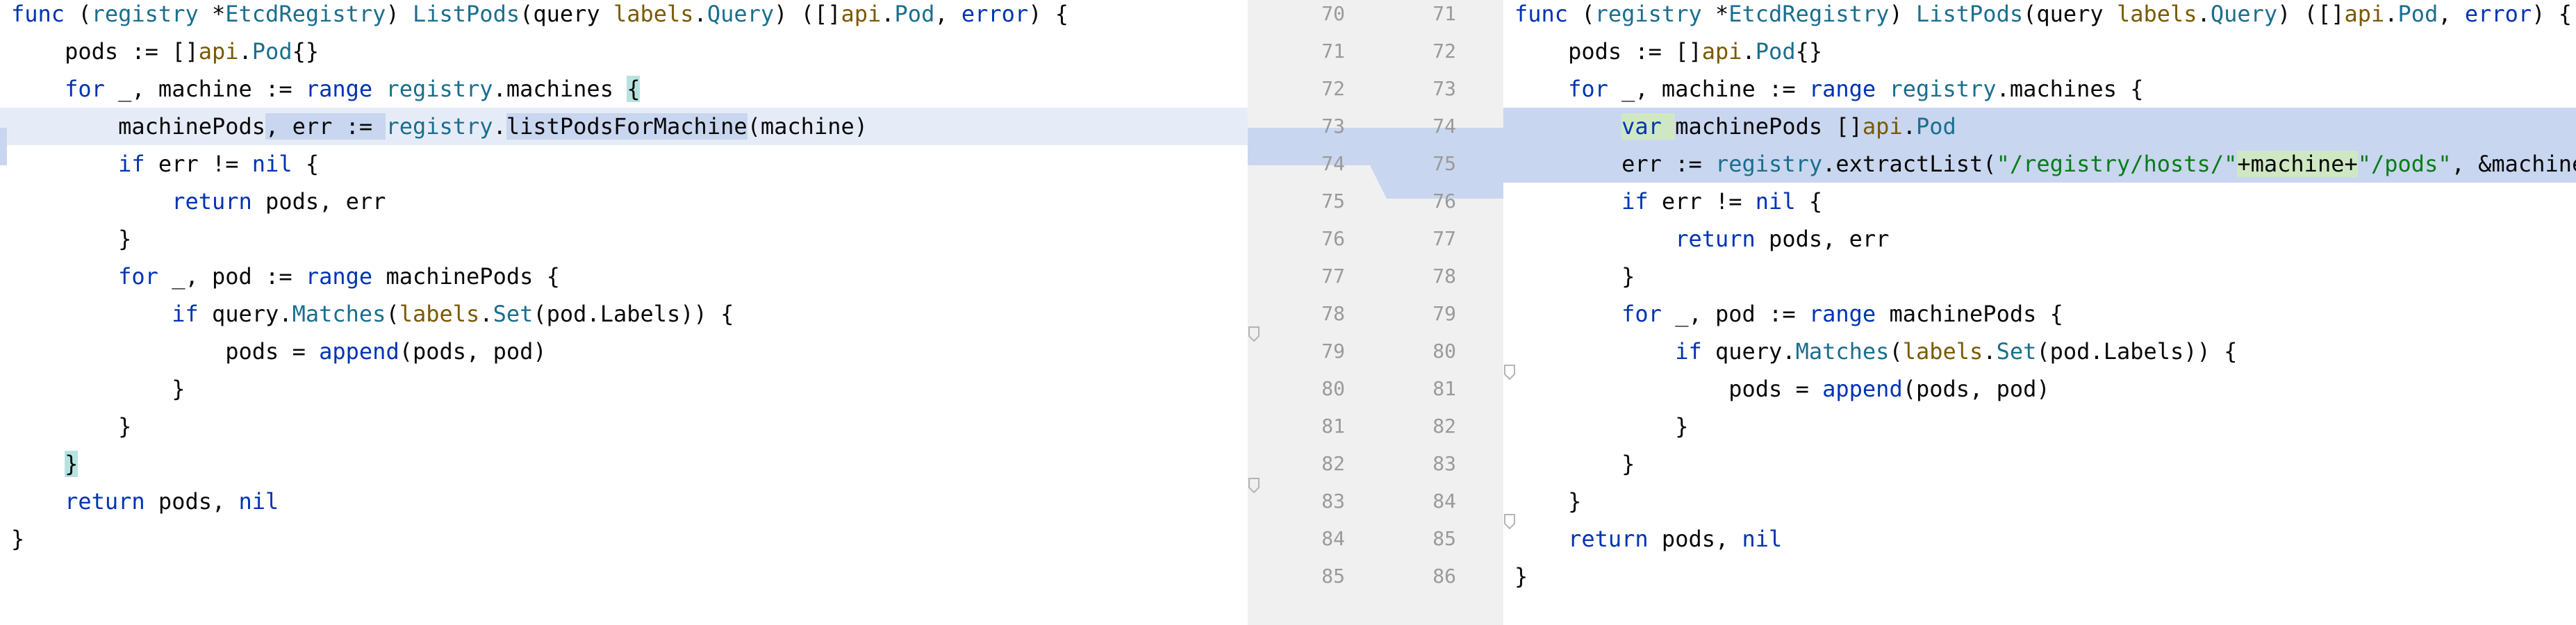  Describe the element at coordinates (65, 164) in the screenshot. I see `left-code-token` at that location.